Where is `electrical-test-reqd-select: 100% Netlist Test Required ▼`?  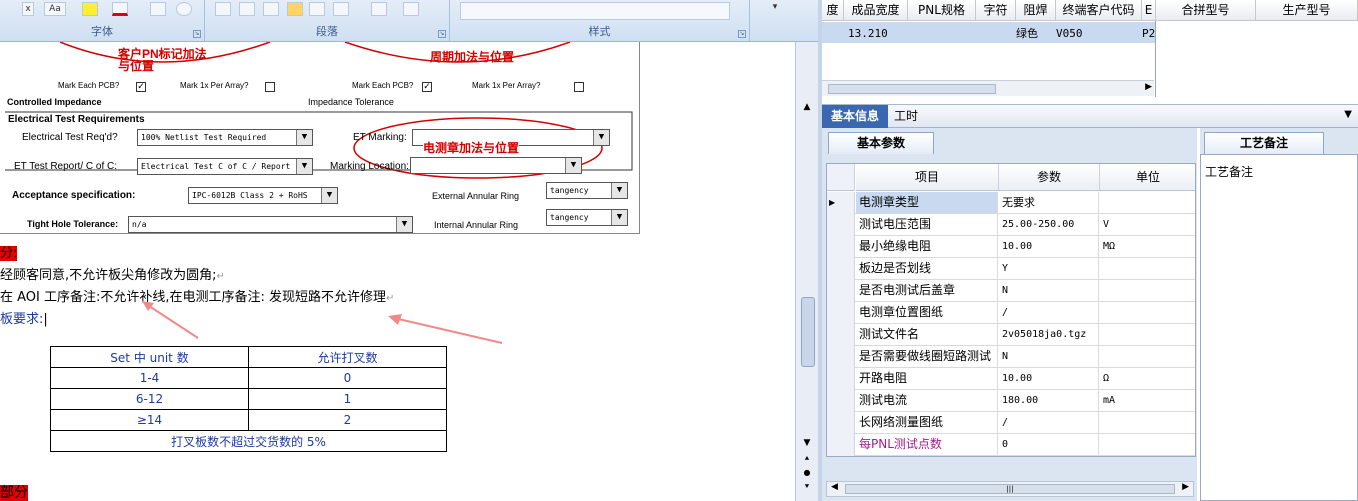
electrical-test-reqd-select: 100% Netlist Test Required ▼ is located at coordinates (225, 137).